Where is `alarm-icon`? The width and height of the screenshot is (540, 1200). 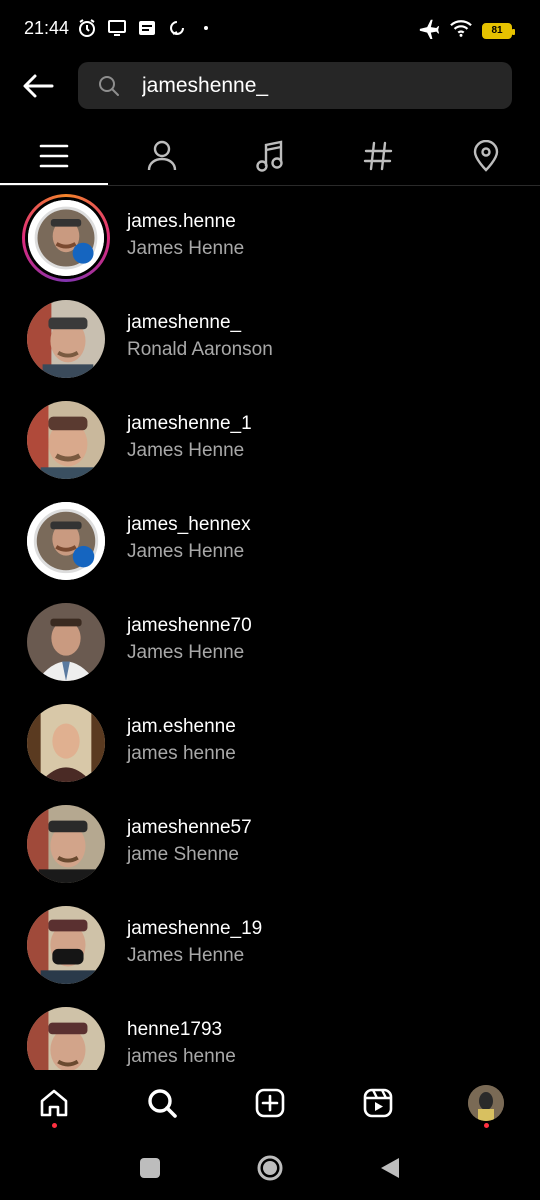 alarm-icon is located at coordinates (87, 28).